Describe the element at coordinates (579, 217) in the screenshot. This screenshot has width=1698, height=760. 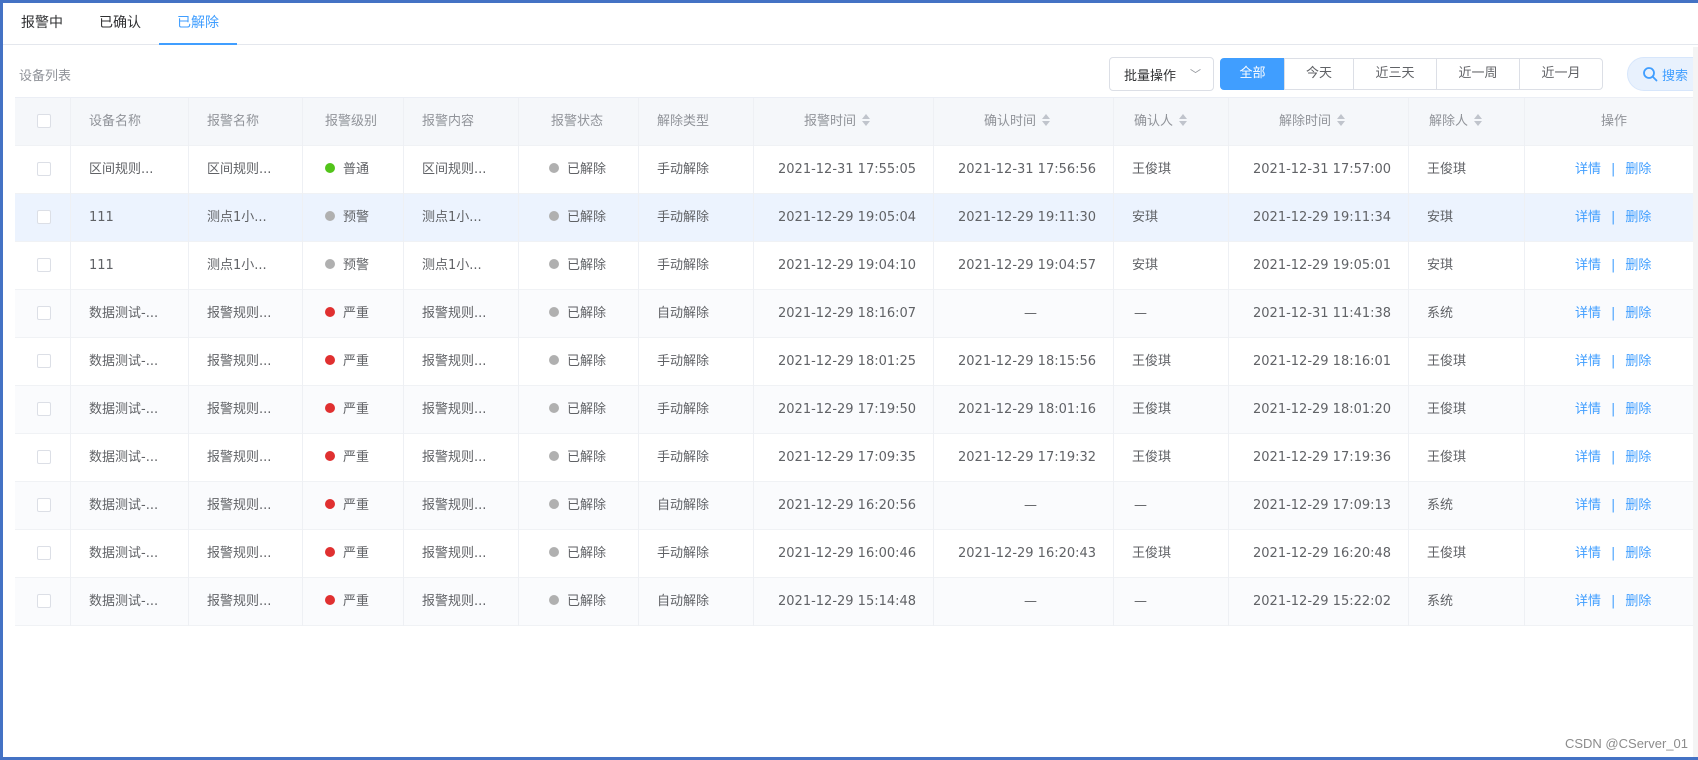
I see `alarm-status-cell: 已解除` at that location.